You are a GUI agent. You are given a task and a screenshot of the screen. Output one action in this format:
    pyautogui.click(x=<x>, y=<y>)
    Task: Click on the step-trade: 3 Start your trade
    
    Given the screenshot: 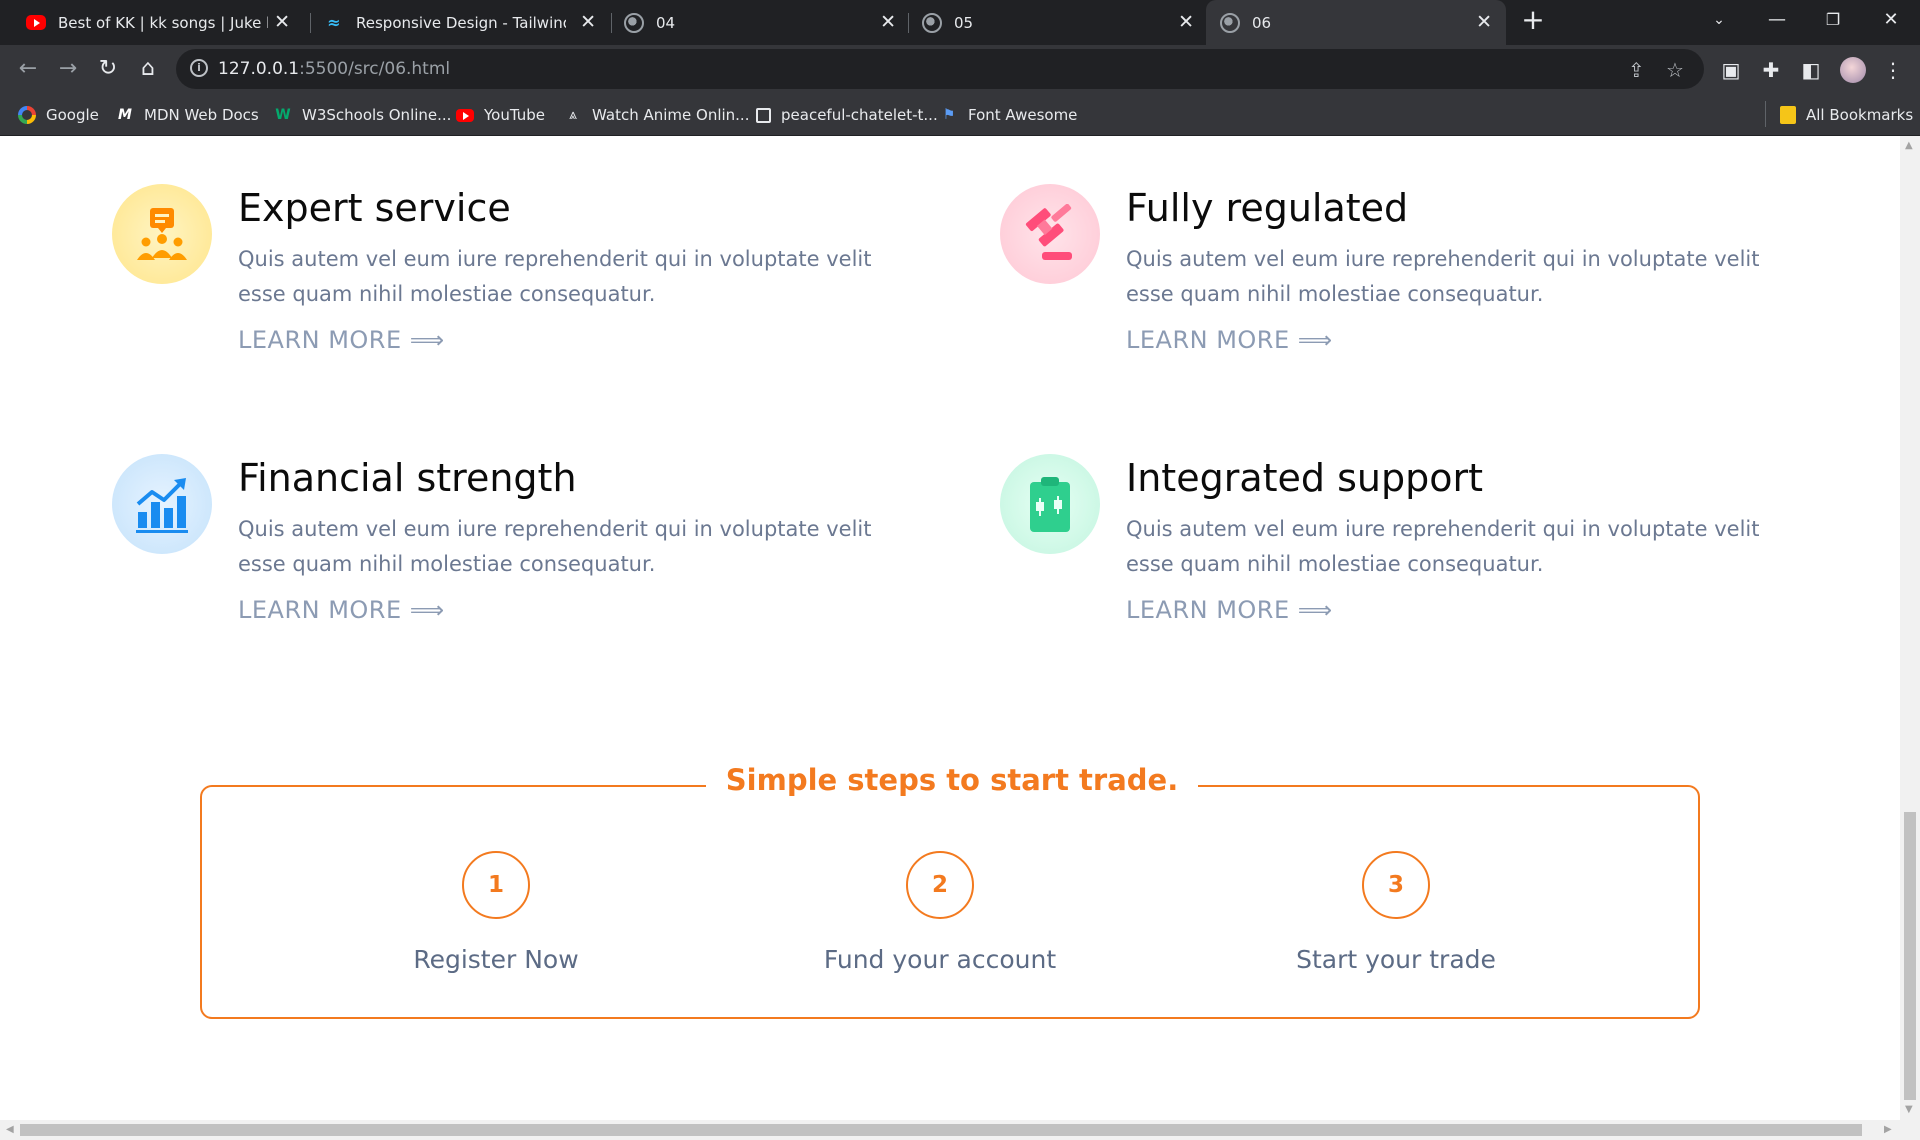 What is the action you would take?
    pyautogui.click(x=1396, y=912)
    